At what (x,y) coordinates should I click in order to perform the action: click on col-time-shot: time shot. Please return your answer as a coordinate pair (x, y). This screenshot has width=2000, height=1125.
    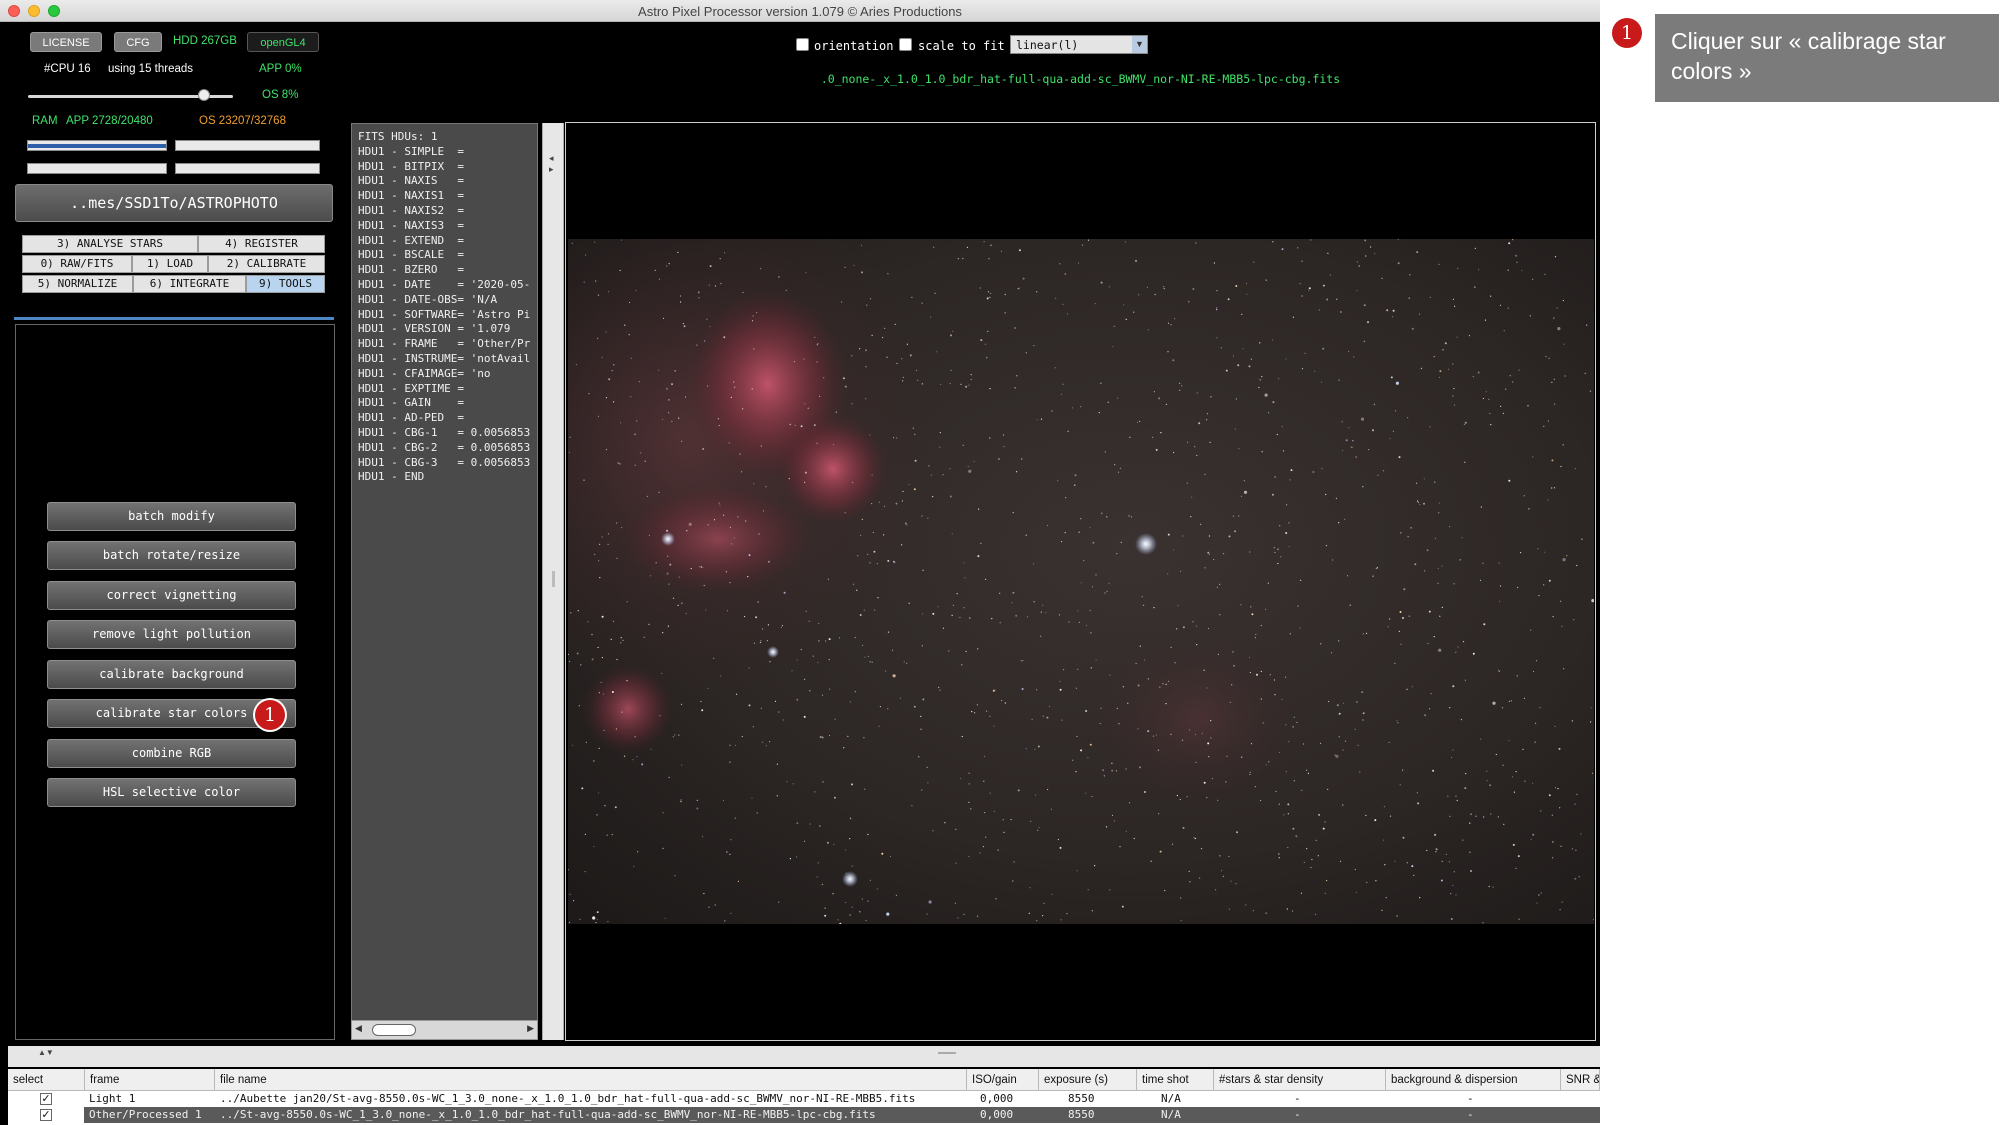
    Looking at the image, I should click on (1175, 1080).